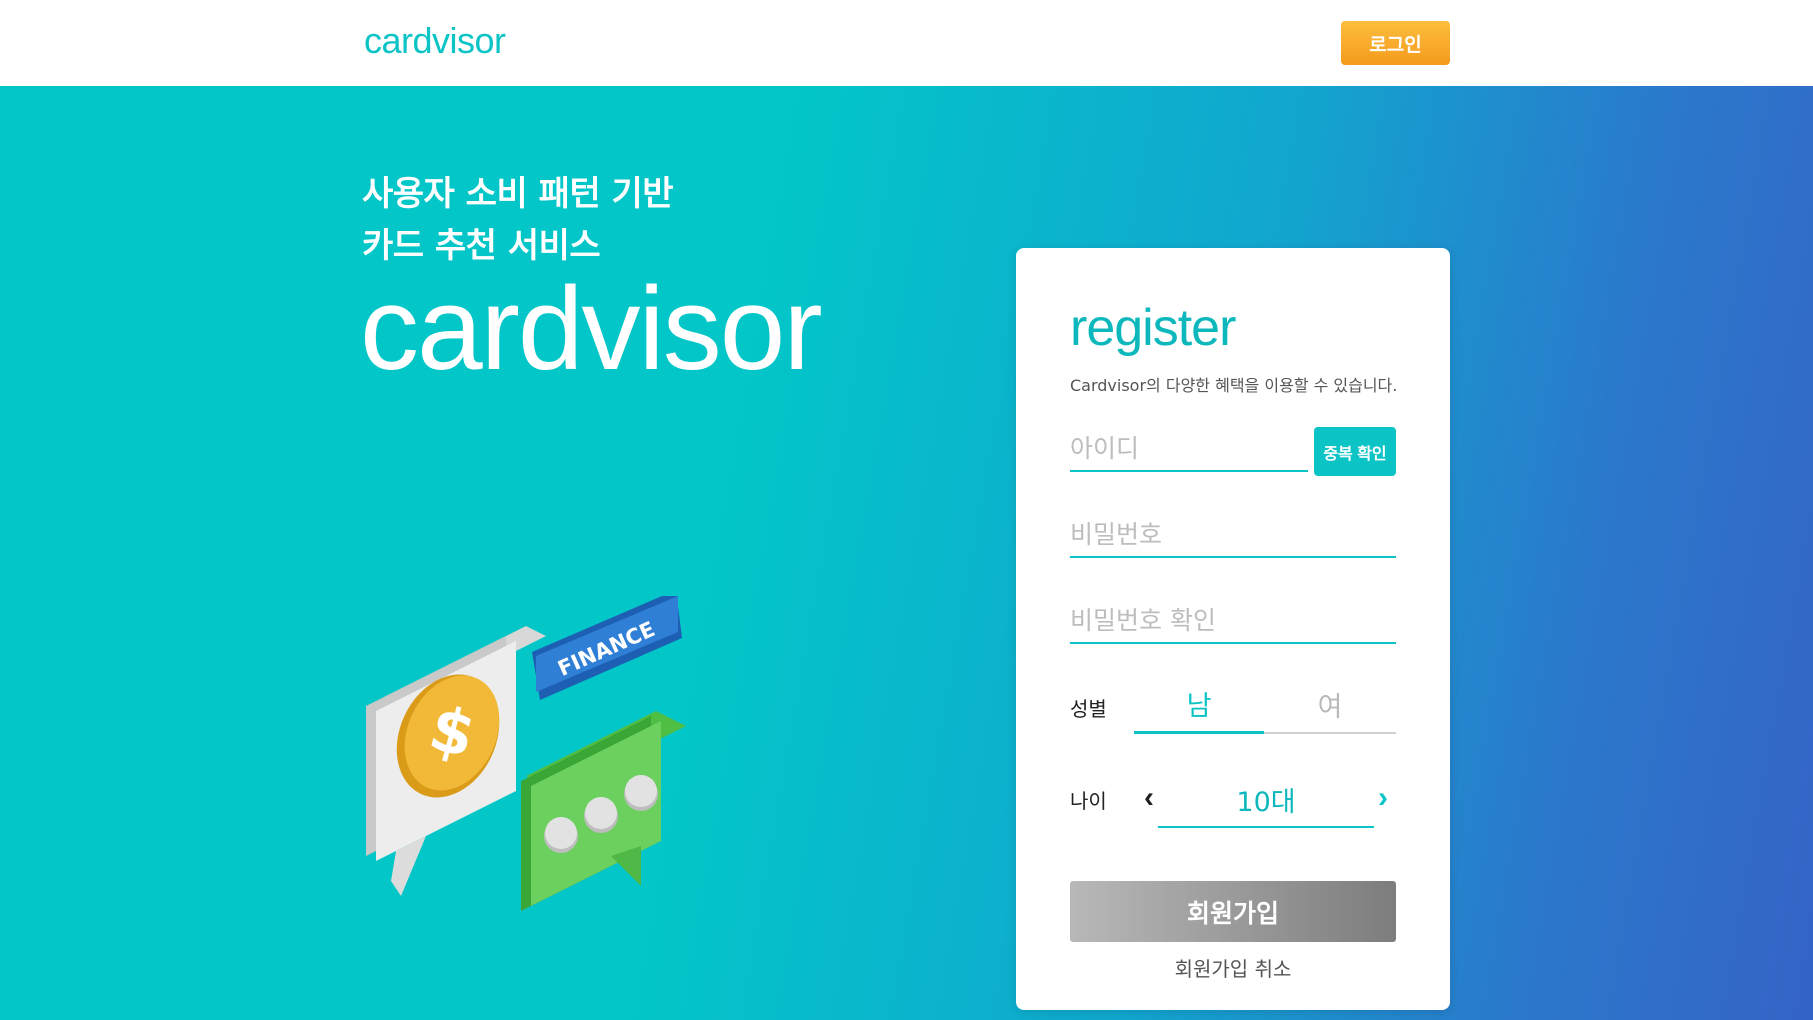 The height and width of the screenshot is (1020, 1813). What do you see at coordinates (1088, 801) in the screenshot?
I see `age-label: 나이` at bounding box center [1088, 801].